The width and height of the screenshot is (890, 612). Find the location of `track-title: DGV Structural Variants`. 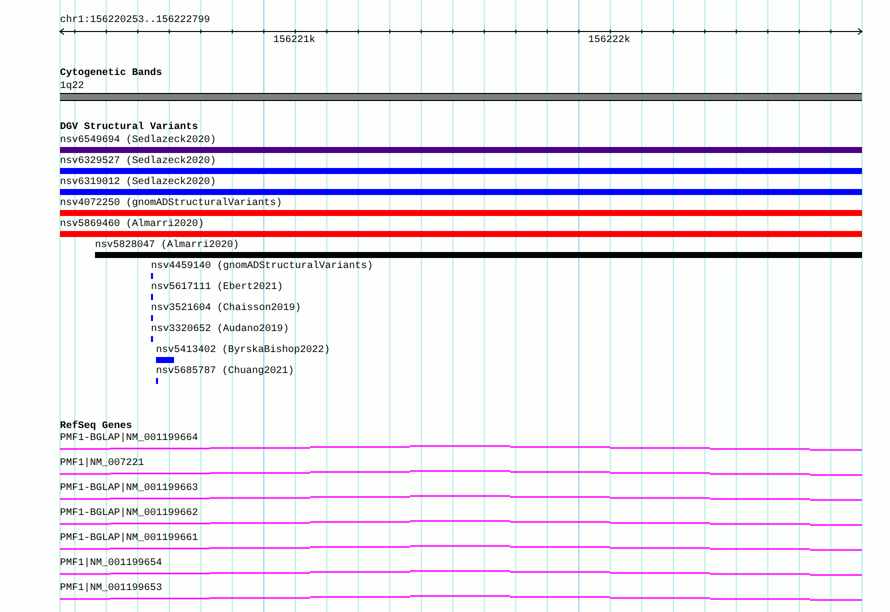

track-title: DGV Structural Variants is located at coordinates (129, 127).